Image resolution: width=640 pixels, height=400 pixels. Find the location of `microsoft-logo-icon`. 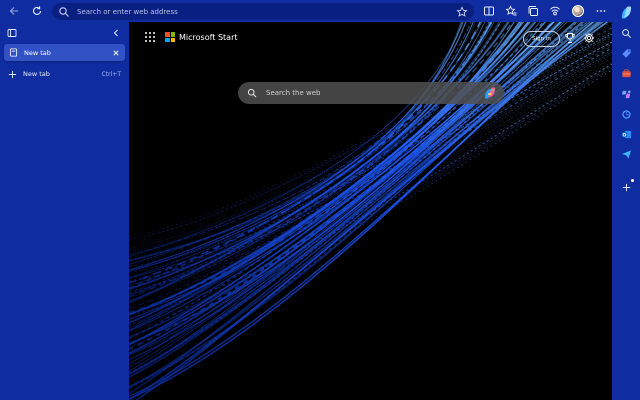

microsoft-logo-icon is located at coordinates (170, 37).